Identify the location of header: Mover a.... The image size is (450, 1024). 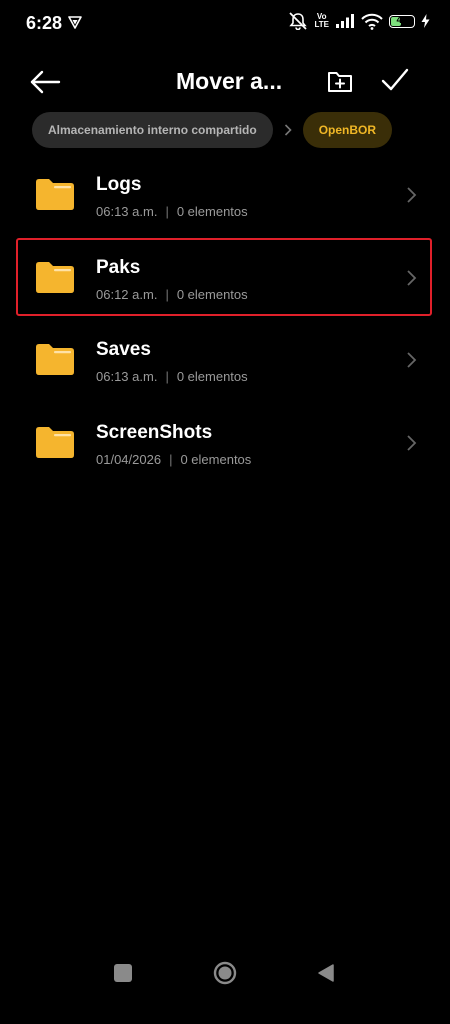
(225, 82).